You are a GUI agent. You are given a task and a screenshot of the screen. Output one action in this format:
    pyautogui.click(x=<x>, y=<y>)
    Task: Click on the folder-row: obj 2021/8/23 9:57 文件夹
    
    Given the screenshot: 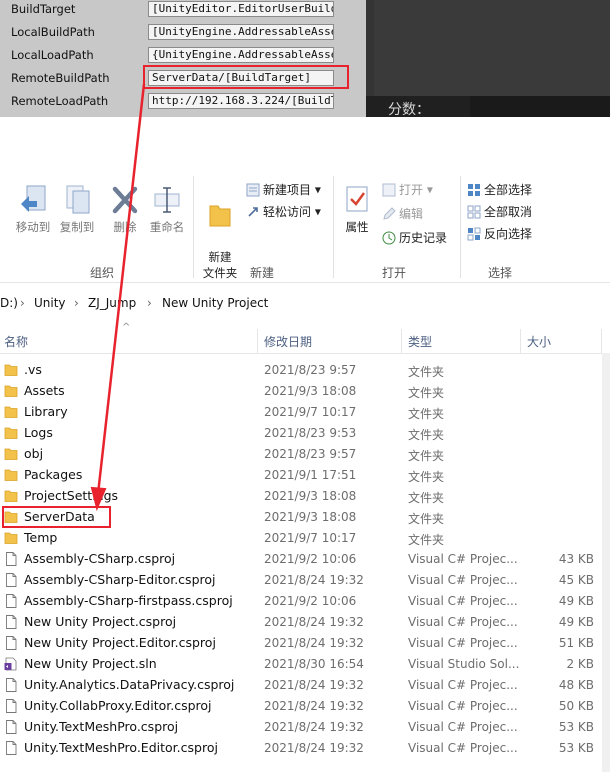 What is the action you would take?
    pyautogui.click(x=305, y=454)
    